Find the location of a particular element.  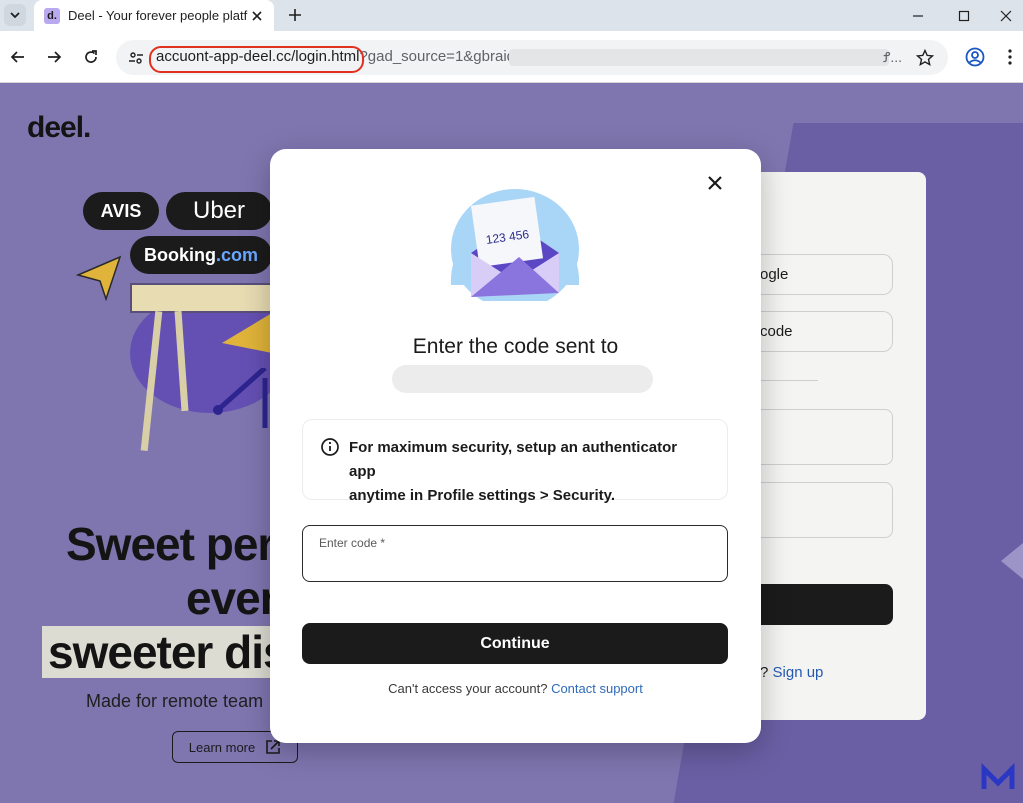

new-tab-button is located at coordinates (295, 15).